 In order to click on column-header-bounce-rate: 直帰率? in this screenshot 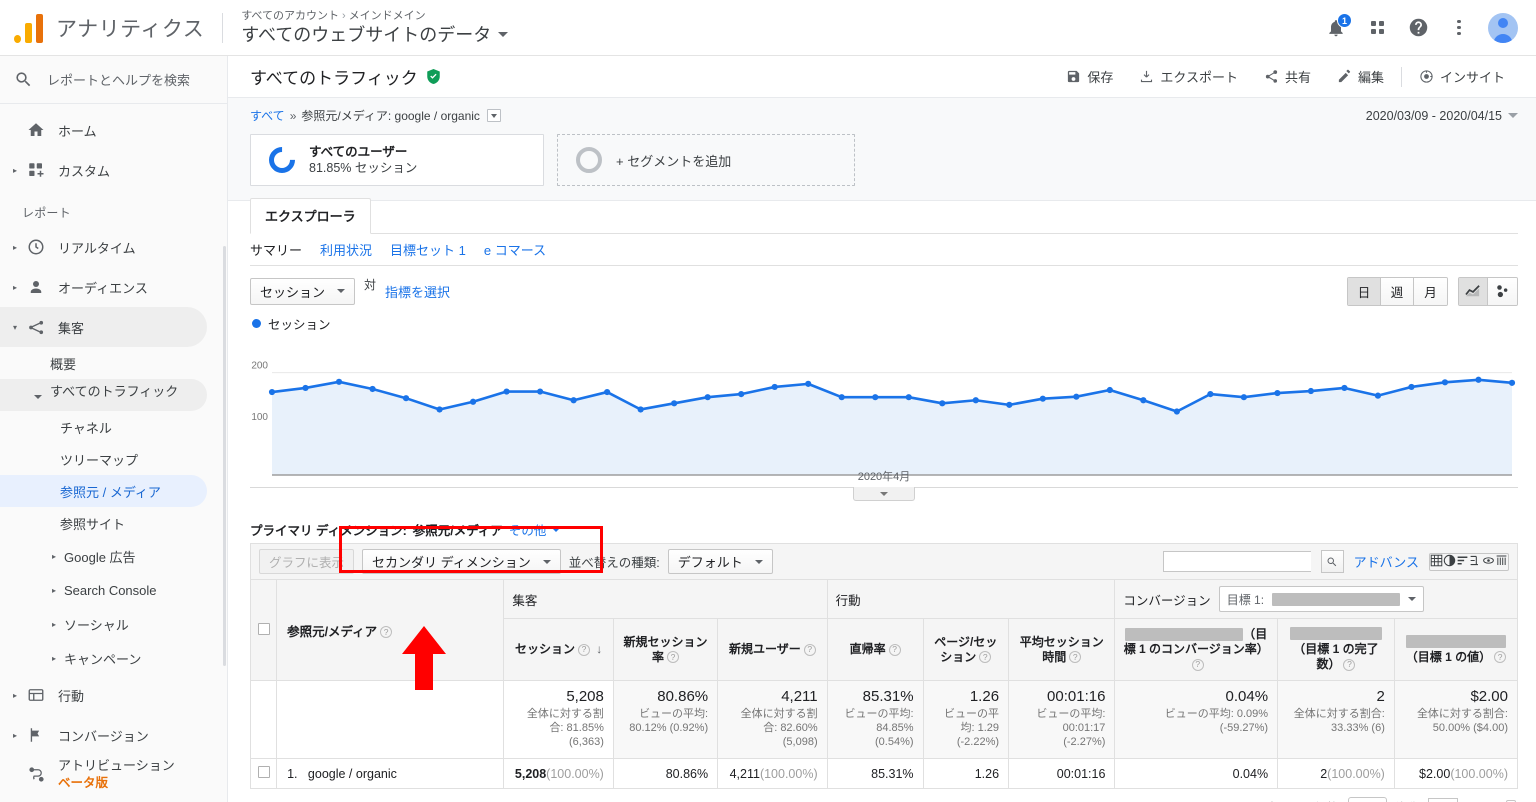, I will do `click(875, 649)`.